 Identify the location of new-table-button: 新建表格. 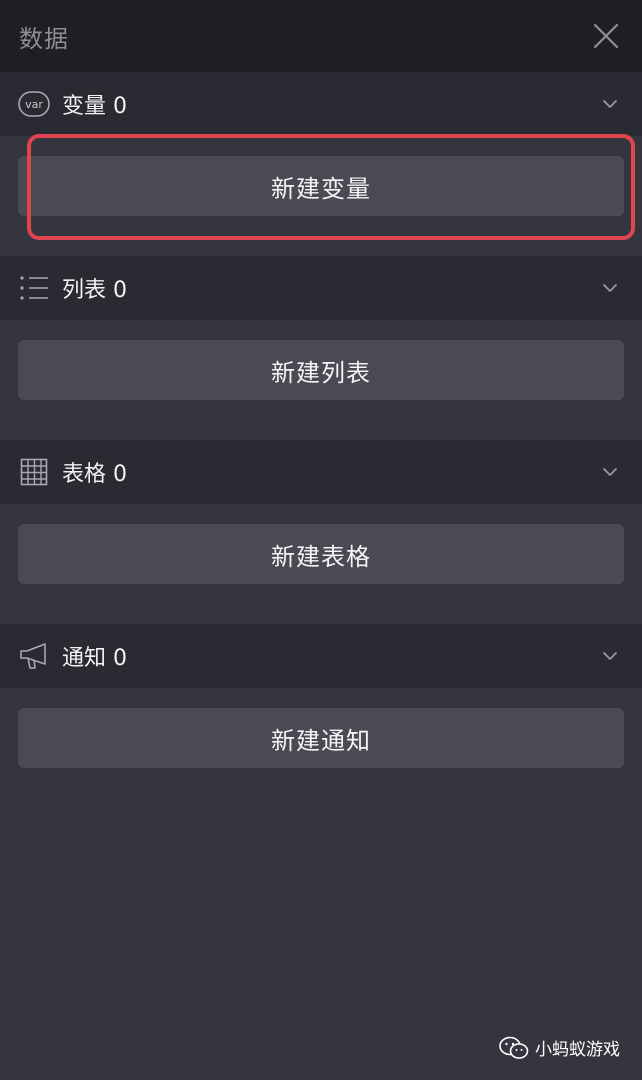
(321, 554).